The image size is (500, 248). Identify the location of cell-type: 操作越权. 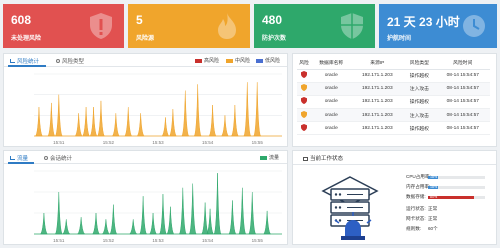
(419, 128).